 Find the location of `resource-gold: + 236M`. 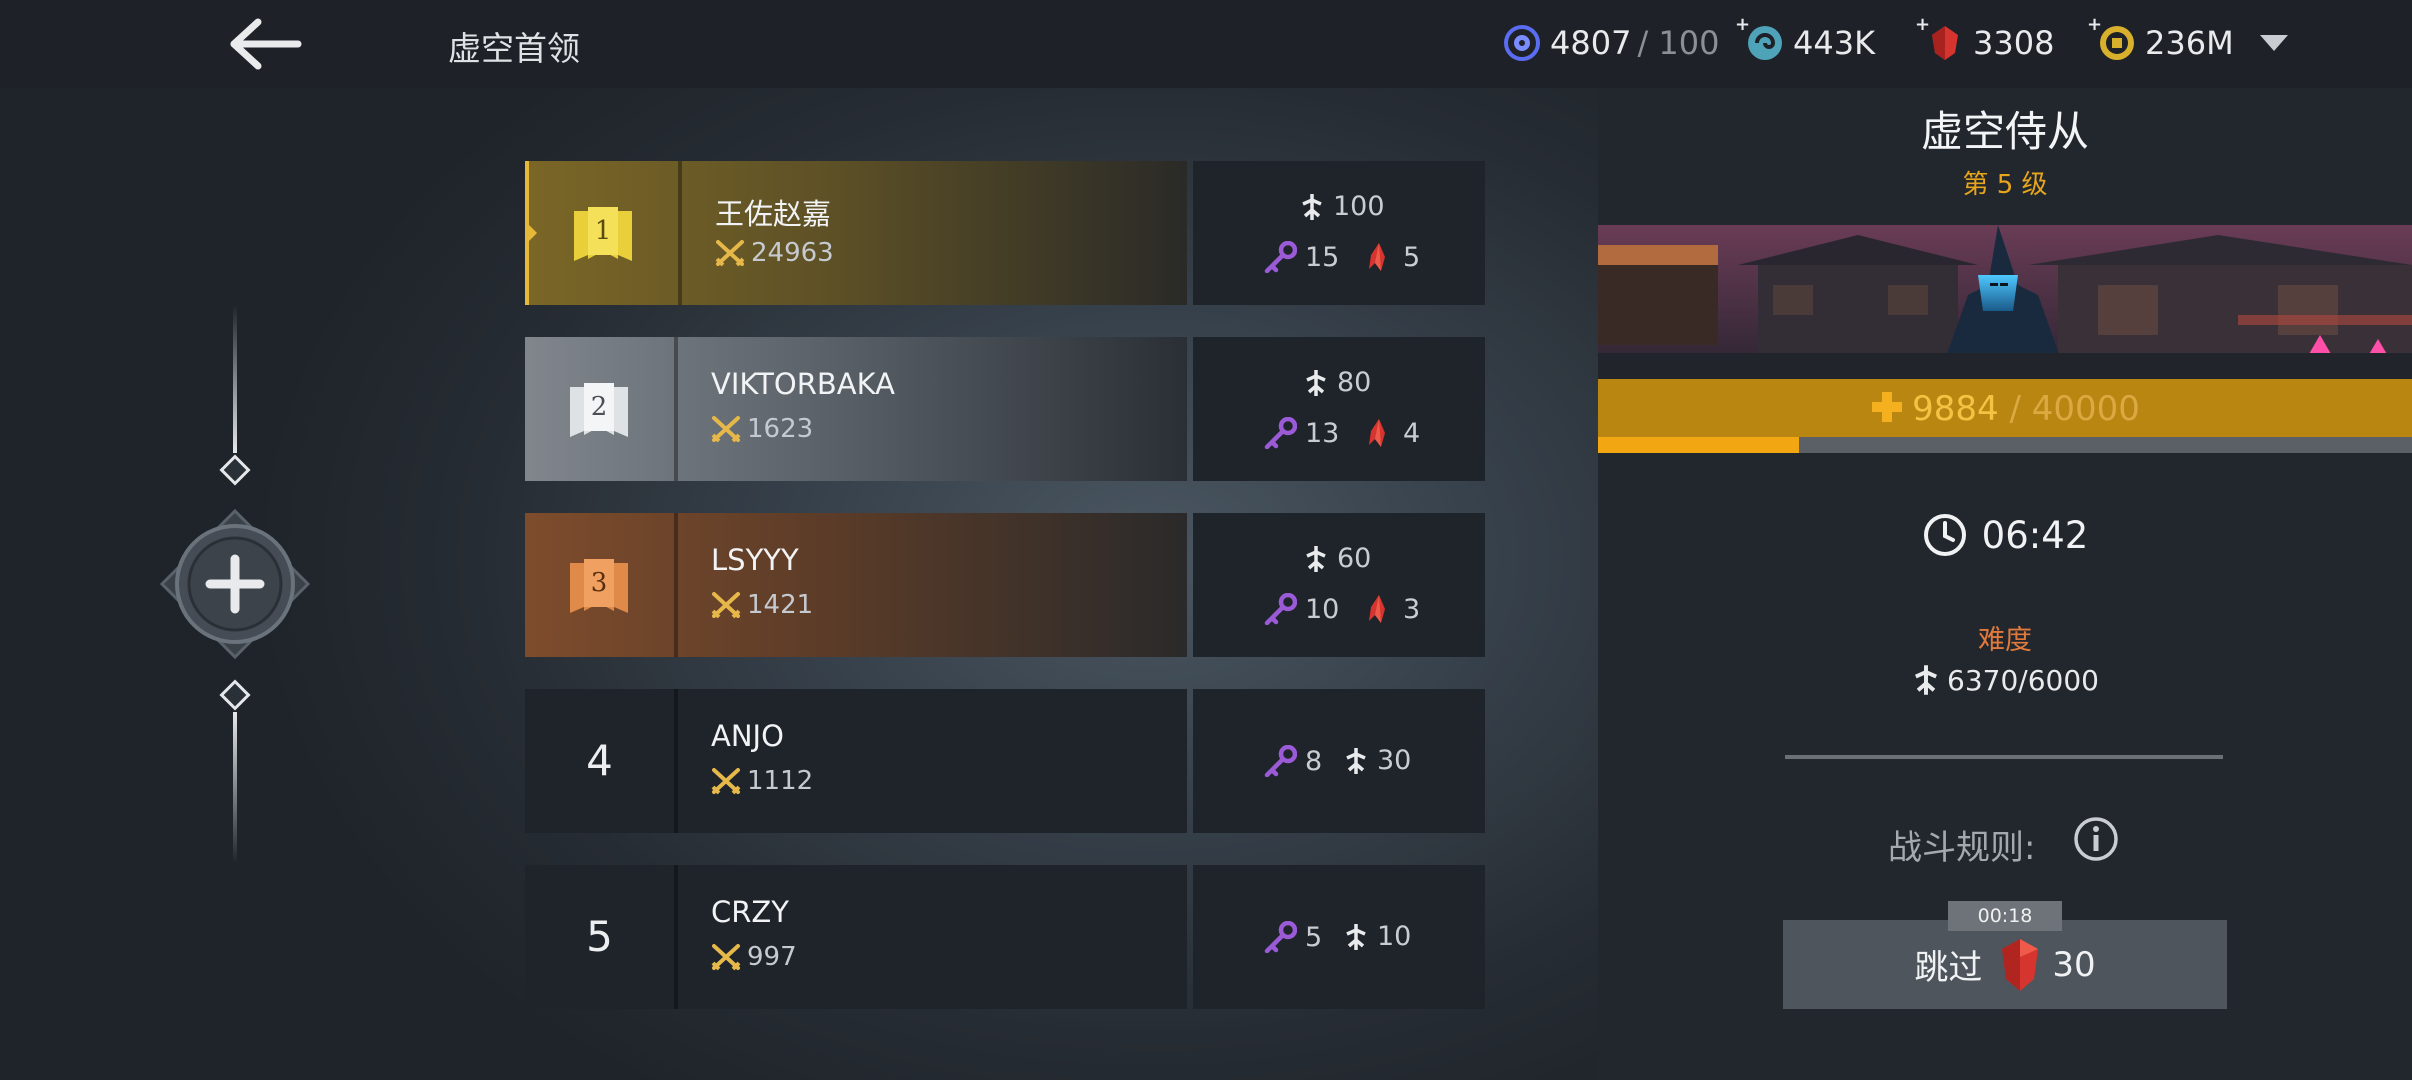

resource-gold: + 236M is located at coordinates (2160, 41).